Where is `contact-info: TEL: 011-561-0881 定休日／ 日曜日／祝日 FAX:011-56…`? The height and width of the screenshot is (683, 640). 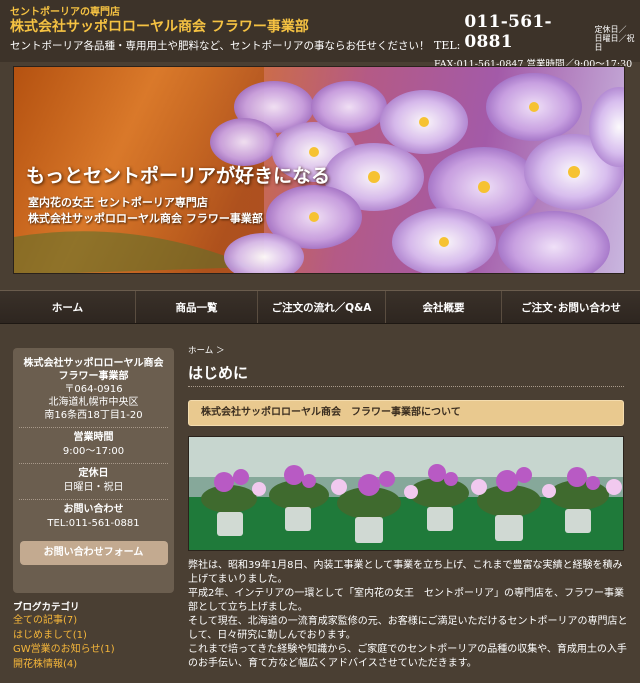
contact-info: TEL: 011-561-0881 定休日／ 日曜日／祝日 FAX:011-56… is located at coordinates (536, 41).